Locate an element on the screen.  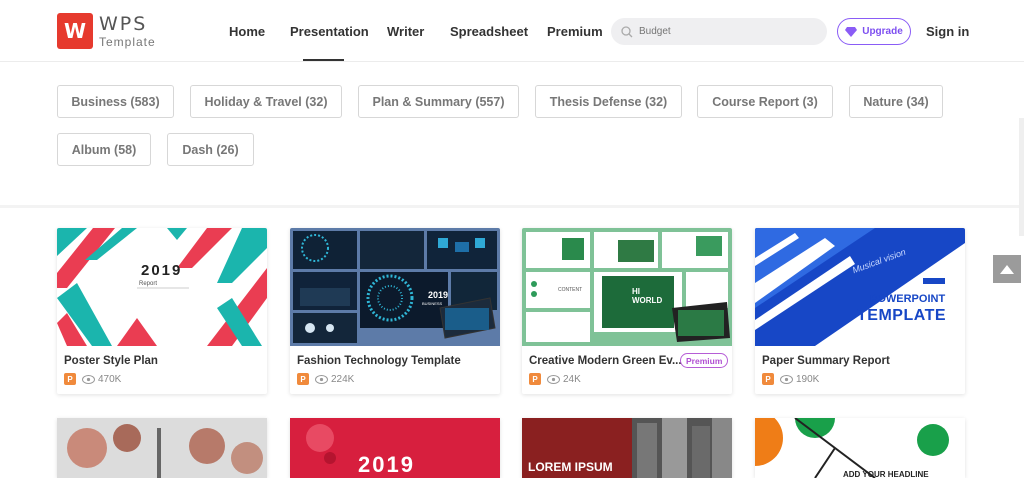
template-card-partial: LOREM IPSUM is located at coordinates (627, 448).